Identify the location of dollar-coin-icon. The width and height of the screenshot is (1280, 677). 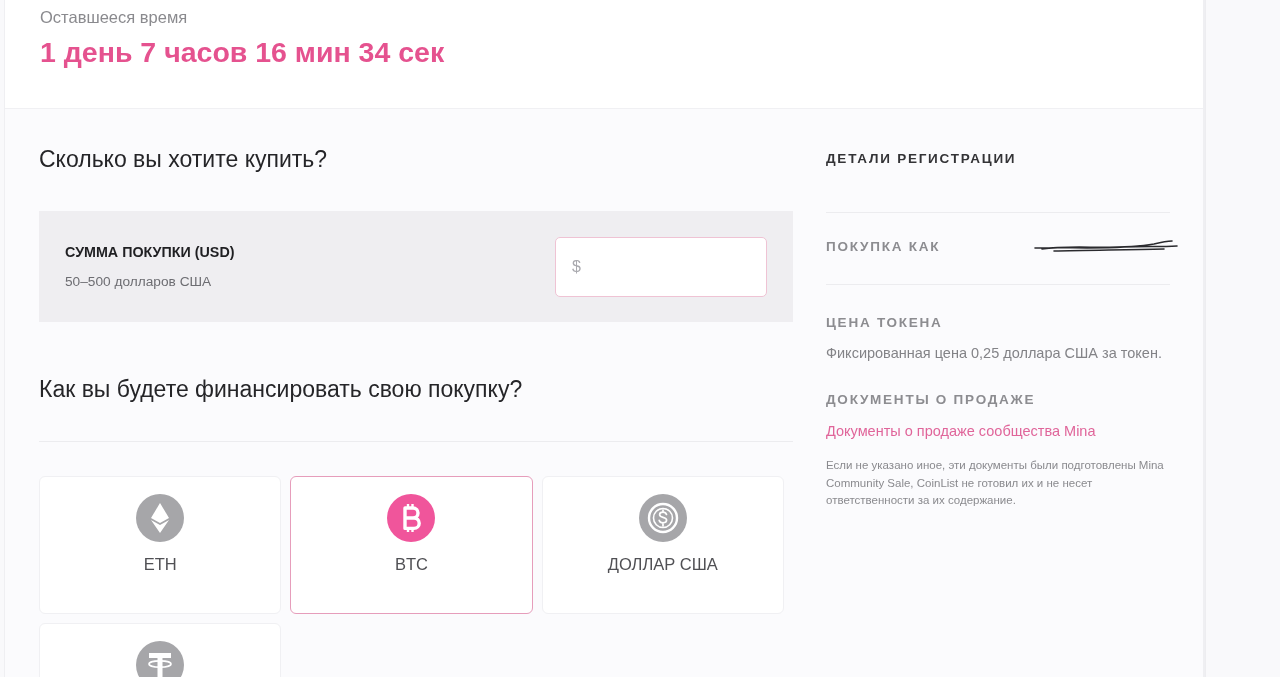
(662, 518).